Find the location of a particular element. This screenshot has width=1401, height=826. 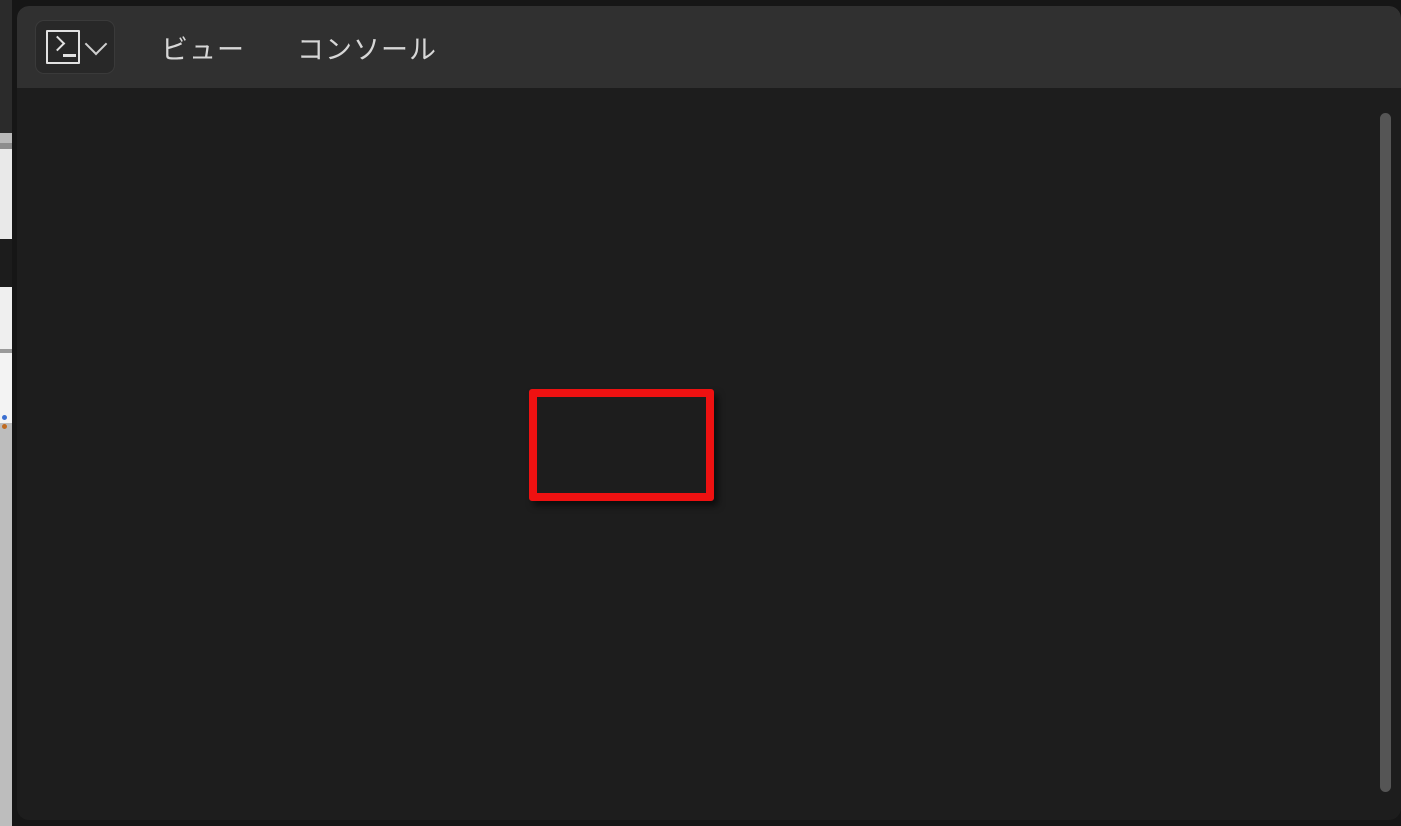

editor-menu-bar: ビュー コンソール is located at coordinates (299, 47).